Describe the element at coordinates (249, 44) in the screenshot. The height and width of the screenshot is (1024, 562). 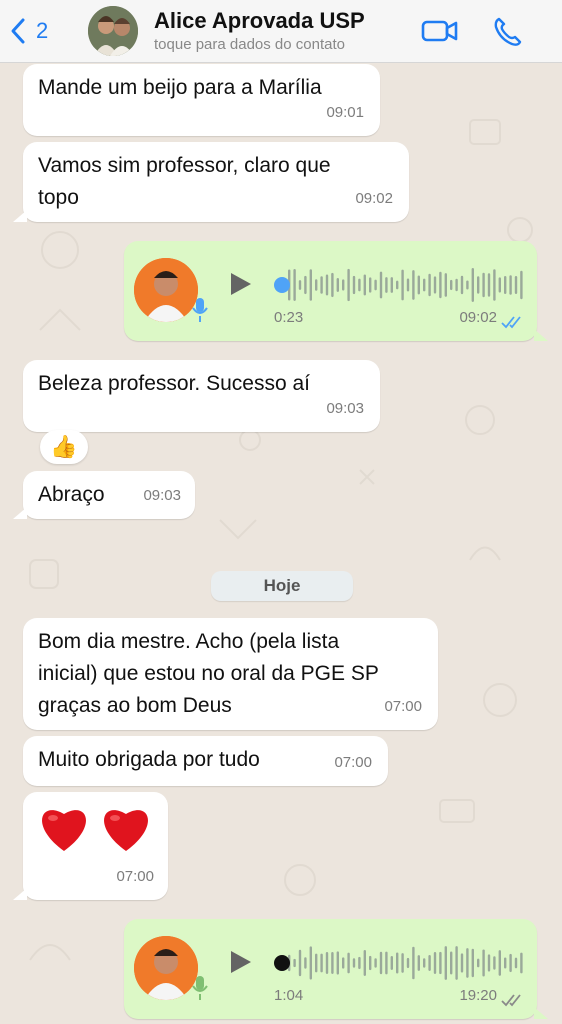
I see `contact-info-hint: toque para dados do contato` at that location.